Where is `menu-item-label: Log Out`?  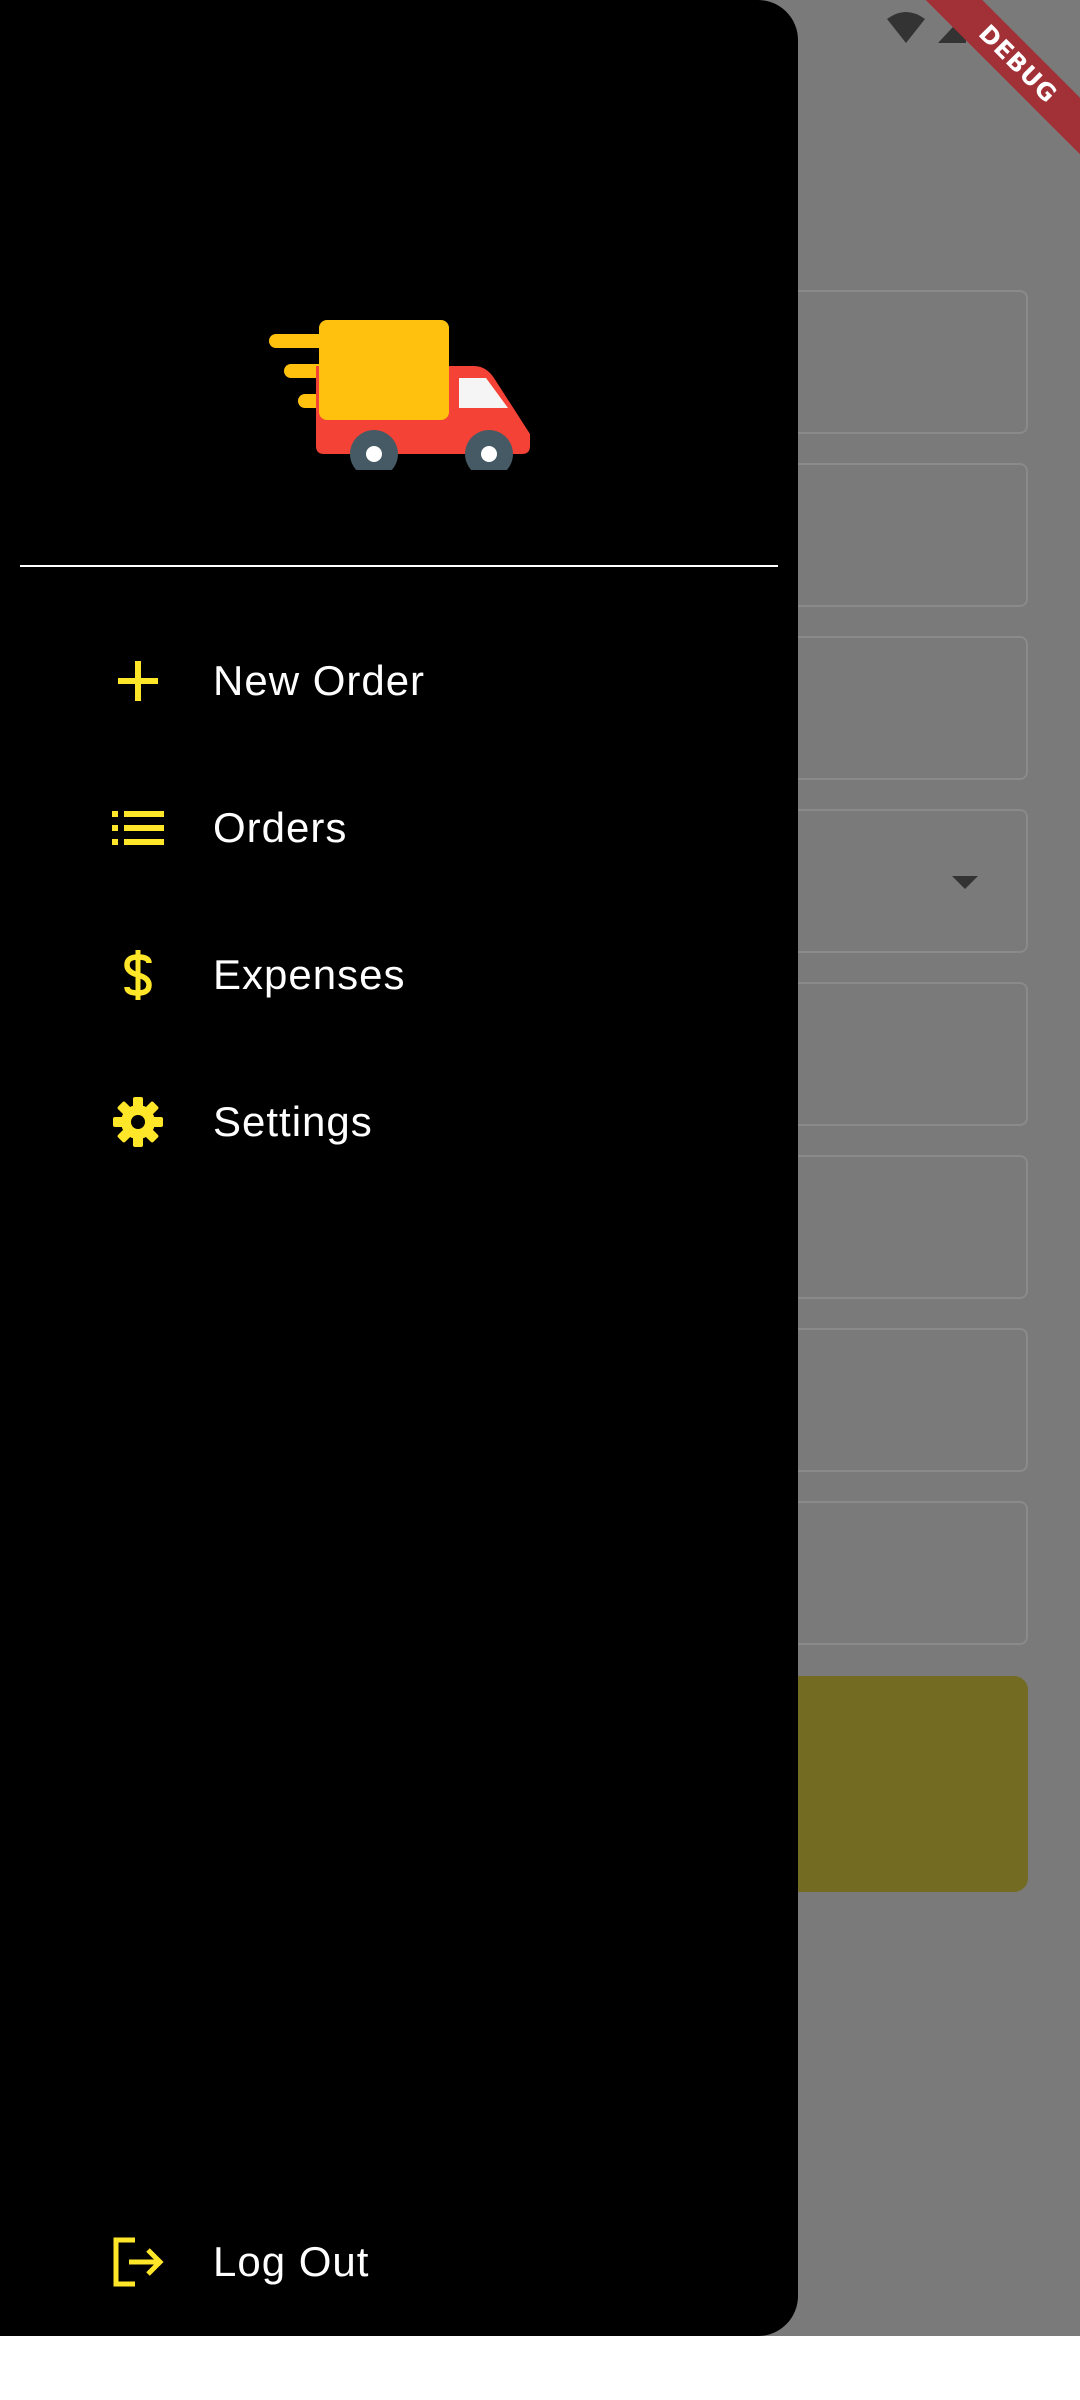
menu-item-label: Log Out is located at coordinates (291, 2261).